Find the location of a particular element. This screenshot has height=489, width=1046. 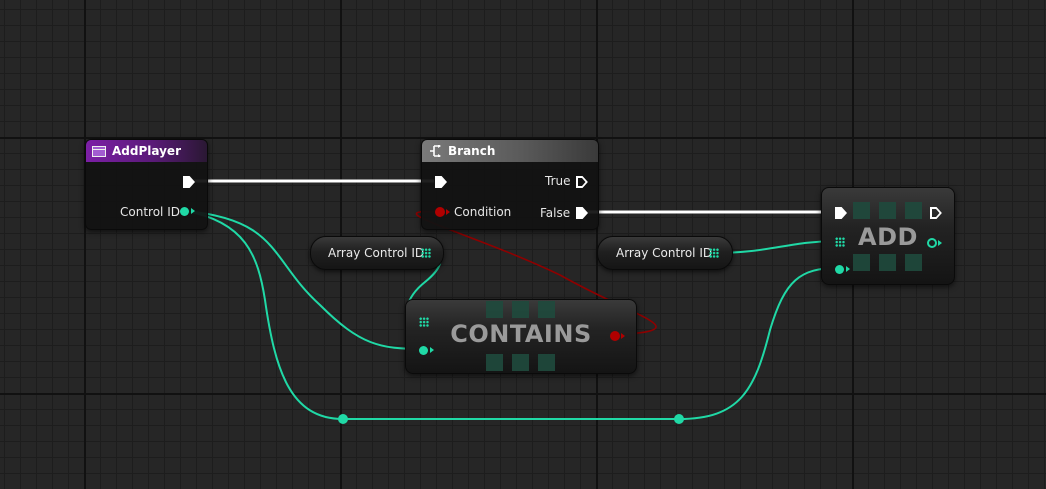

array-control-id-var-node-2: Array Control ID is located at coordinates (665, 253).